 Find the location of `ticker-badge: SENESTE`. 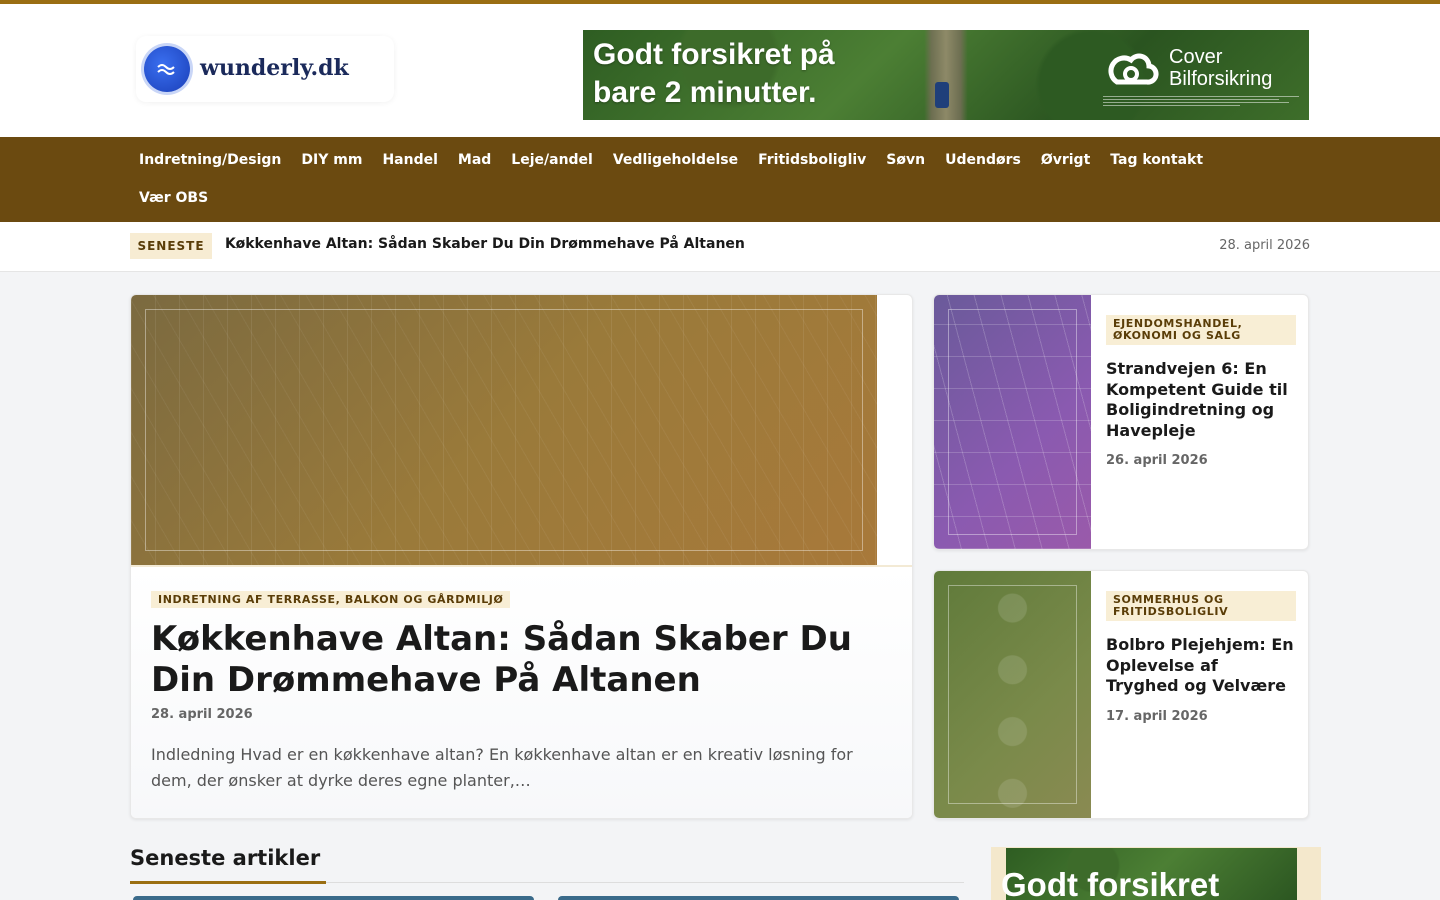

ticker-badge: SENESTE is located at coordinates (171, 246).